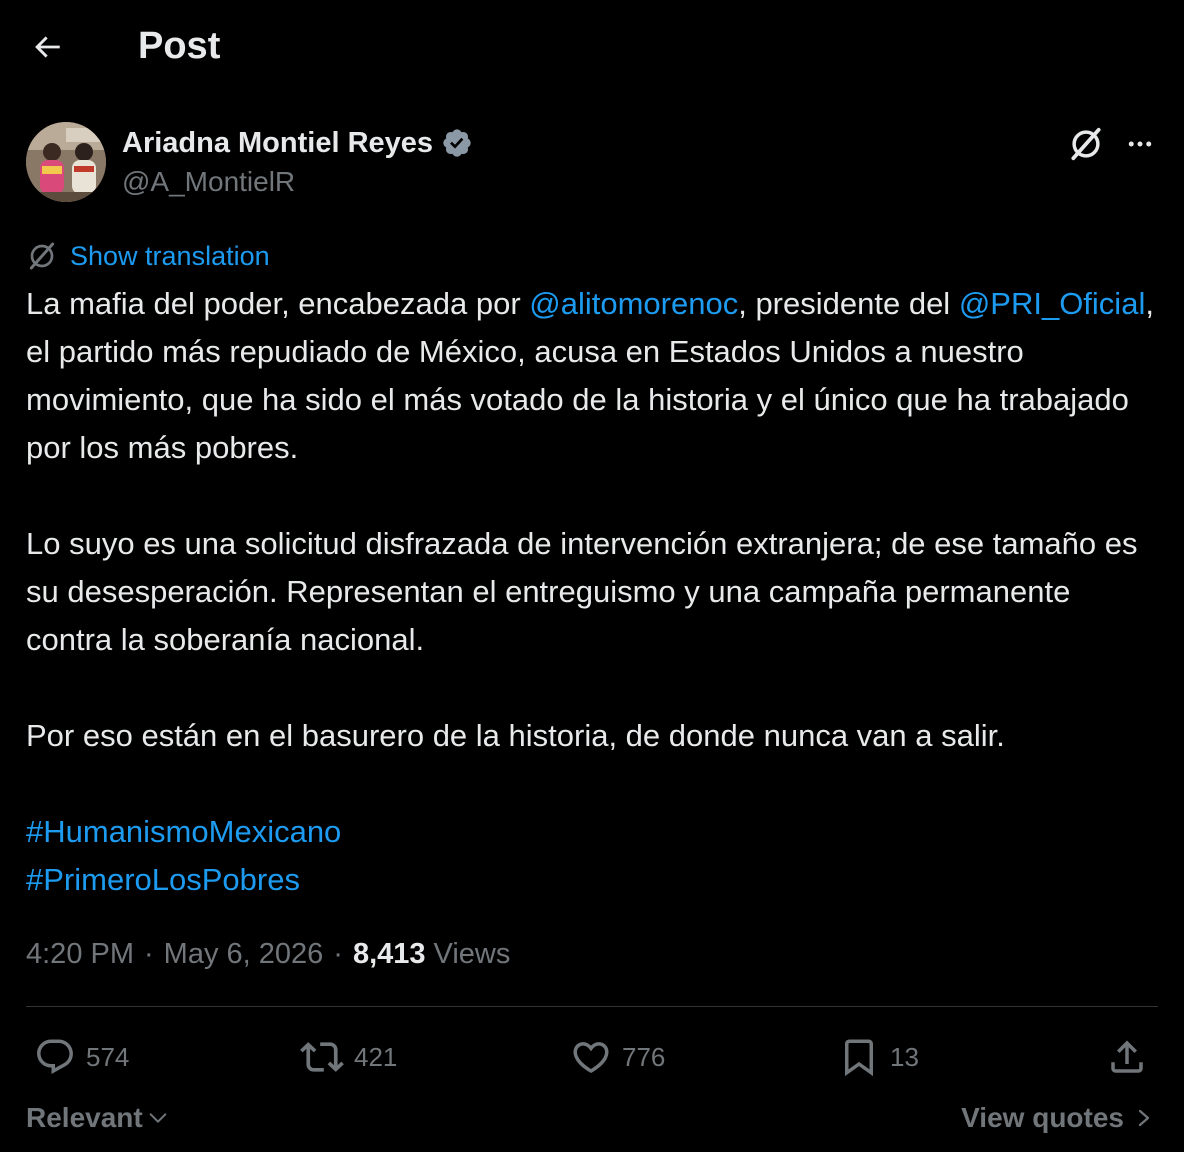  I want to click on avatar-image, so click(66, 162).